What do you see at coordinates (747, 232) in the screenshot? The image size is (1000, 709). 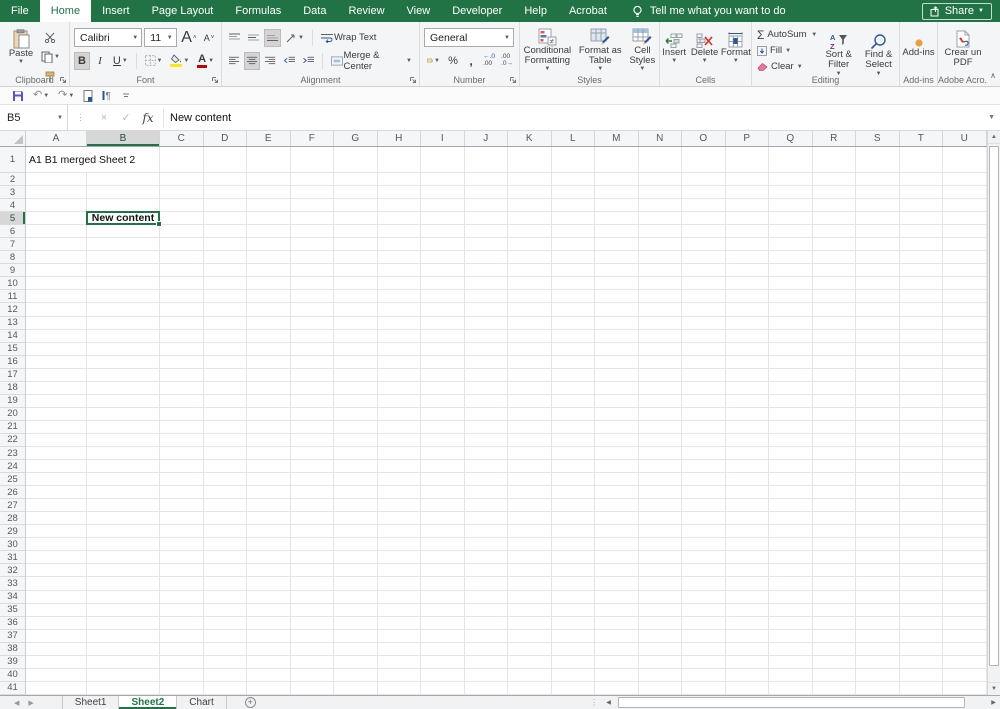 I see `cell-P6` at bounding box center [747, 232].